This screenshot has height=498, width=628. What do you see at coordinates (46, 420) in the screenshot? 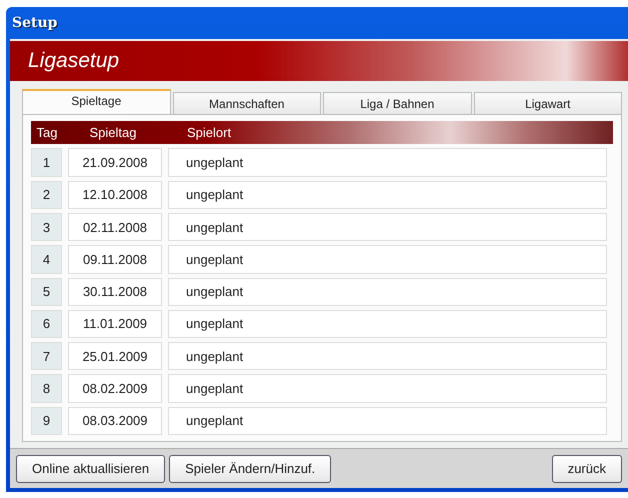
I see `table-cell: 9` at bounding box center [46, 420].